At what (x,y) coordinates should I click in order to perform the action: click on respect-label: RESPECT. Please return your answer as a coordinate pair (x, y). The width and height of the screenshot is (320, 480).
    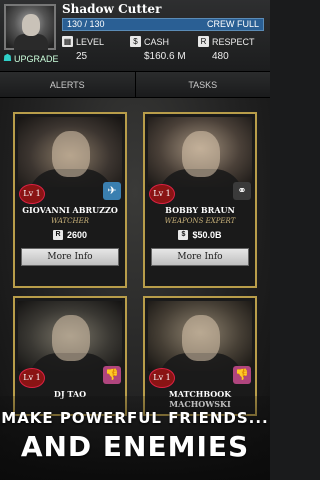
    Looking at the image, I should click on (233, 41).